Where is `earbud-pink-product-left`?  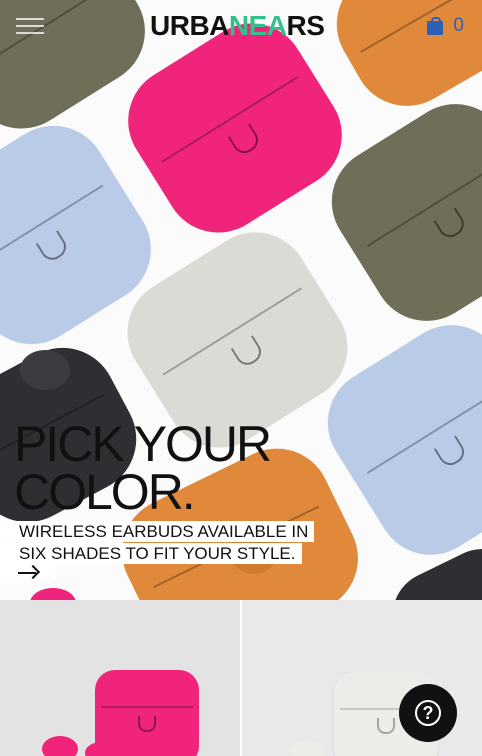
earbud-pink-product-left is located at coordinates (60, 746).